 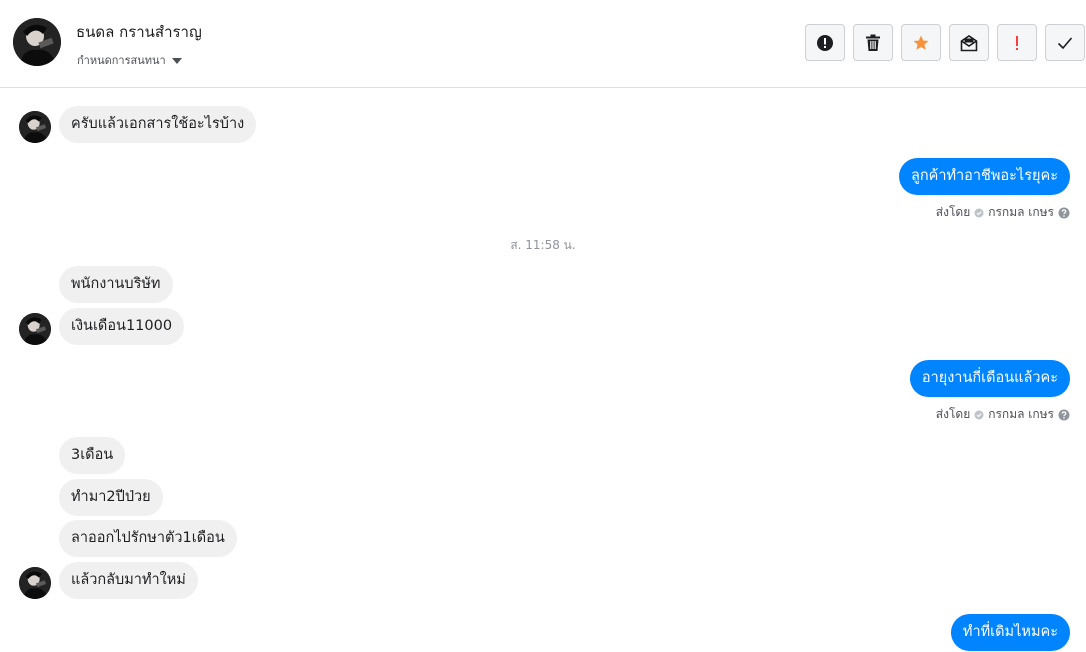 I want to click on incoming-message: ทำมา2ปีป่วย, so click(x=111, y=497).